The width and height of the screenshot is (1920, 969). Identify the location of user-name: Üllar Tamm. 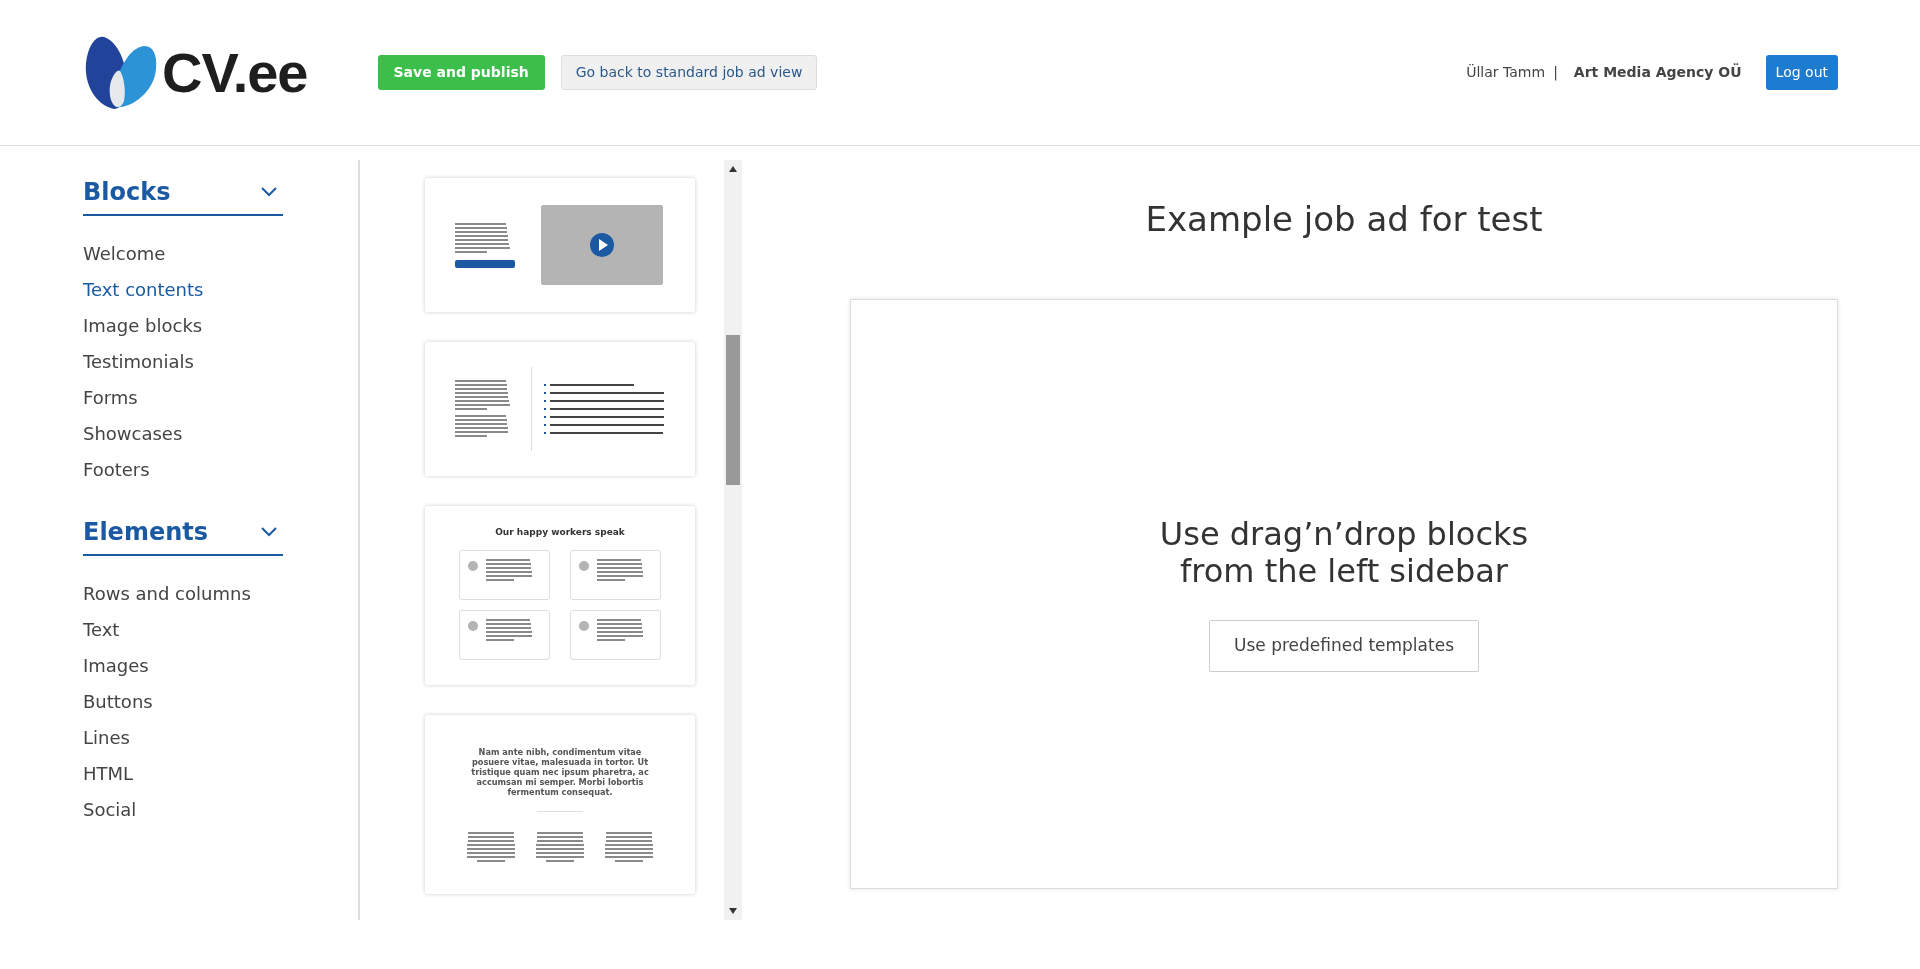
(1506, 72).